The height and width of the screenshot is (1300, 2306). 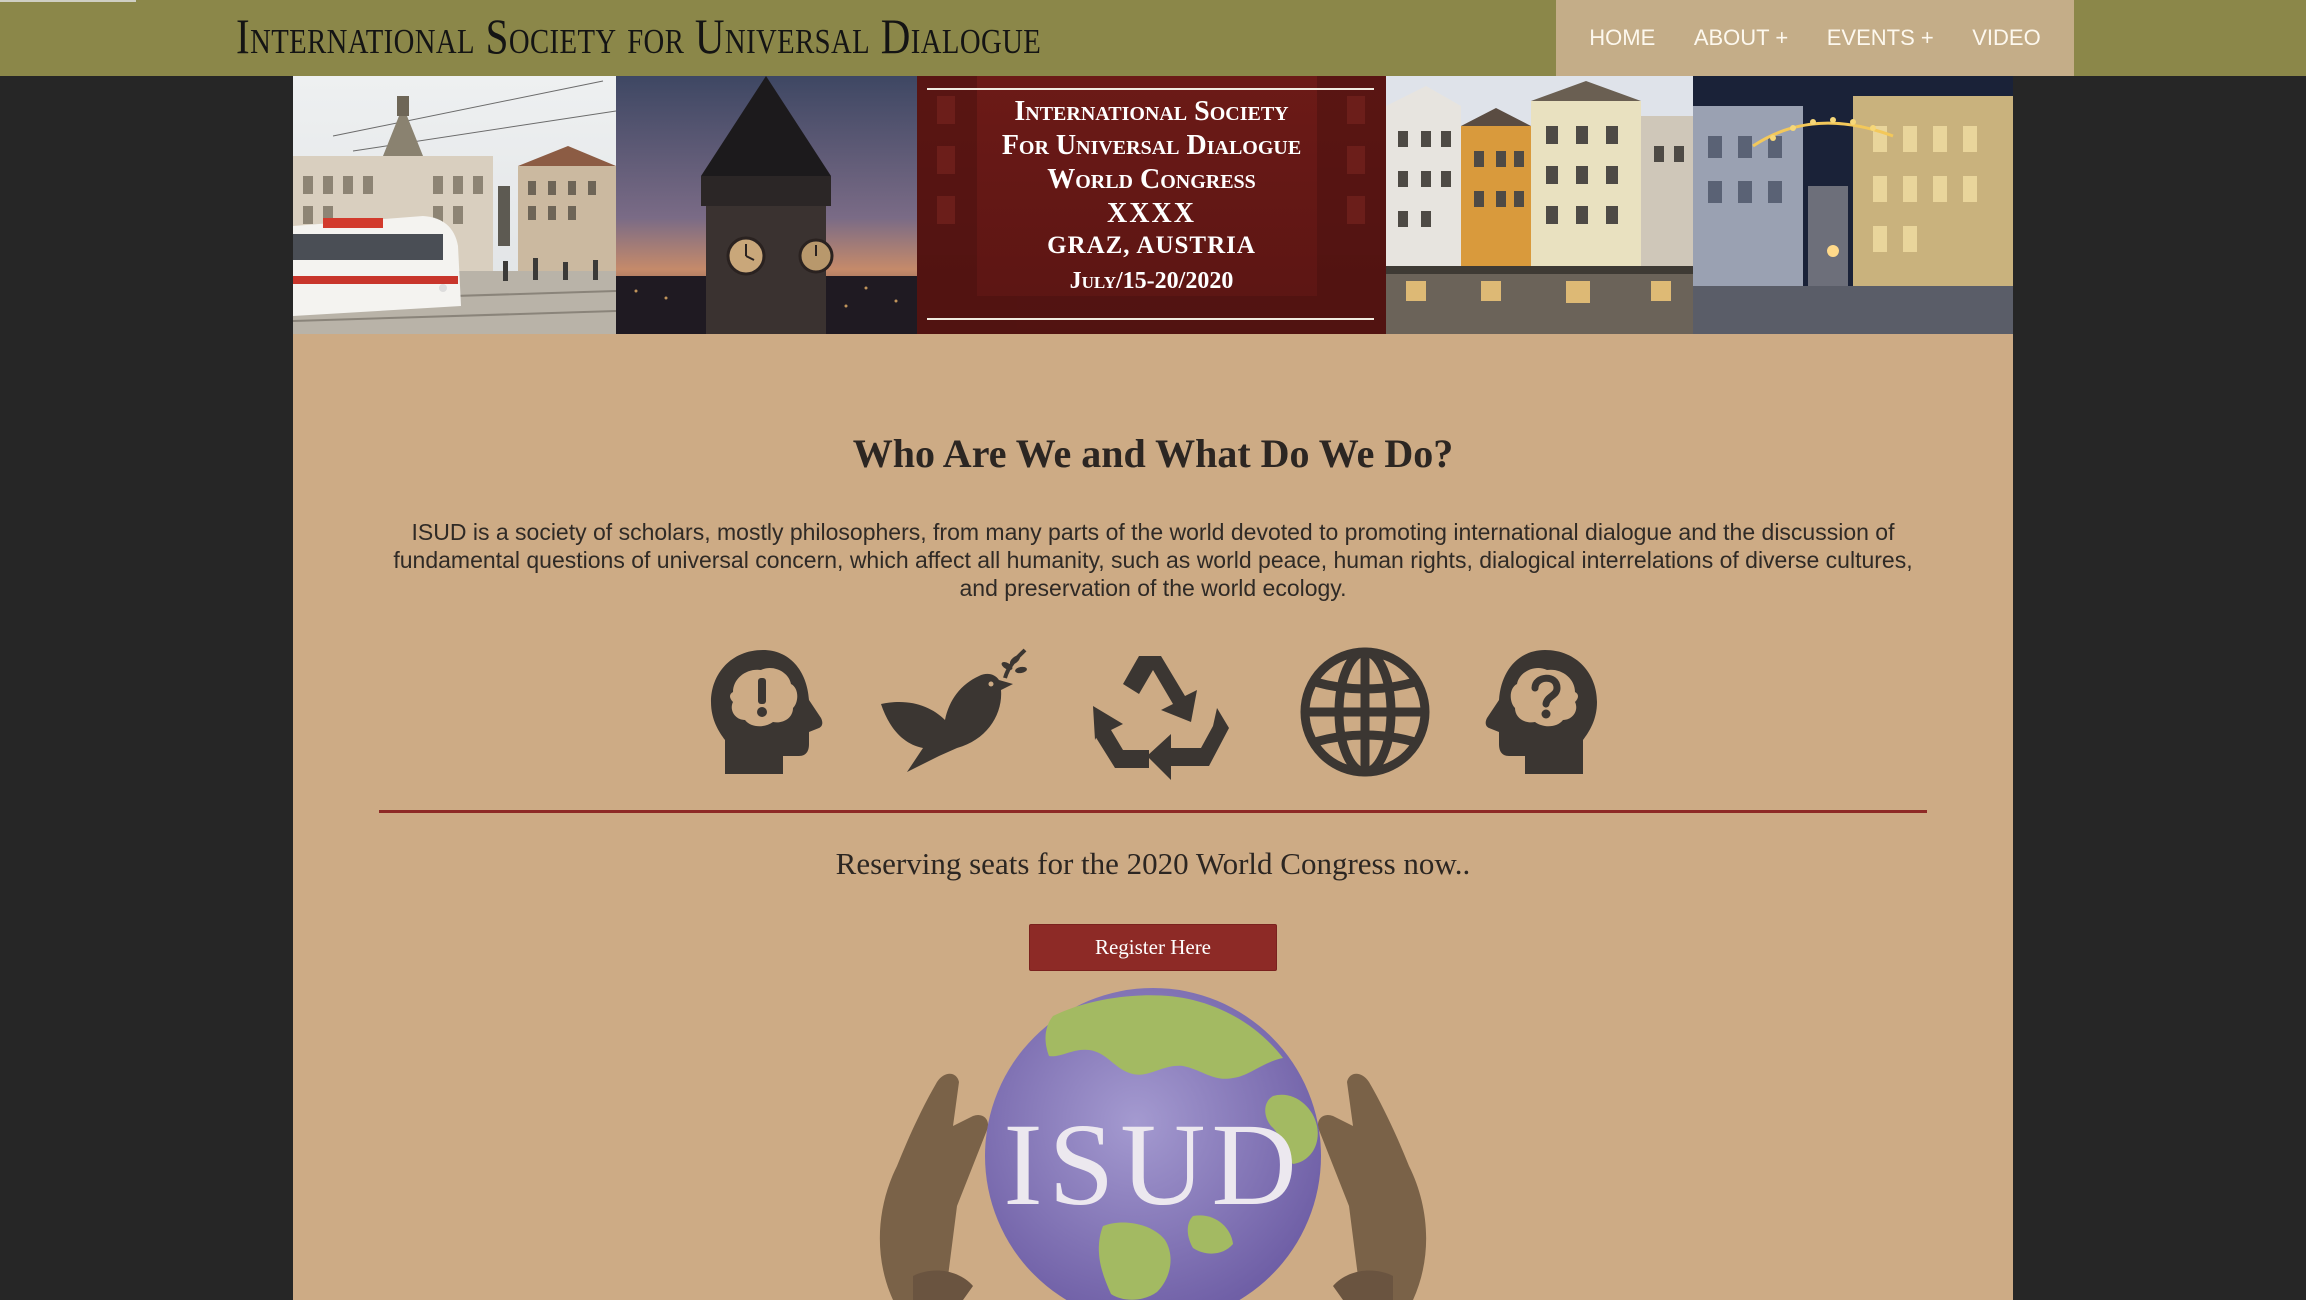 What do you see at coordinates (1153, 811) in the screenshot?
I see `section-divider` at bounding box center [1153, 811].